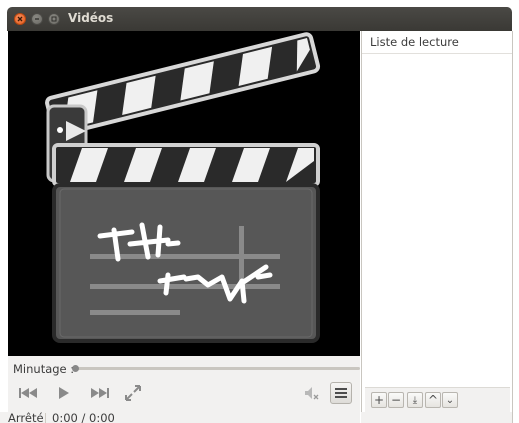 Image resolution: width=519 pixels, height=423 pixels. Describe the element at coordinates (63, 393) in the screenshot. I see `play-icon` at that location.